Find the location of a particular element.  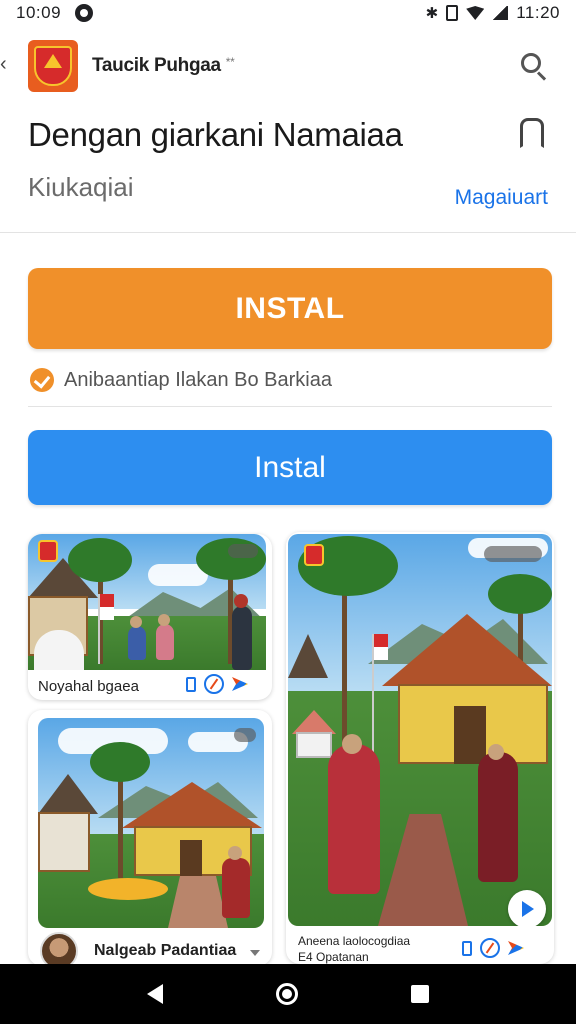

screenshot-card: Noyahal bgaea is located at coordinates (150, 617).